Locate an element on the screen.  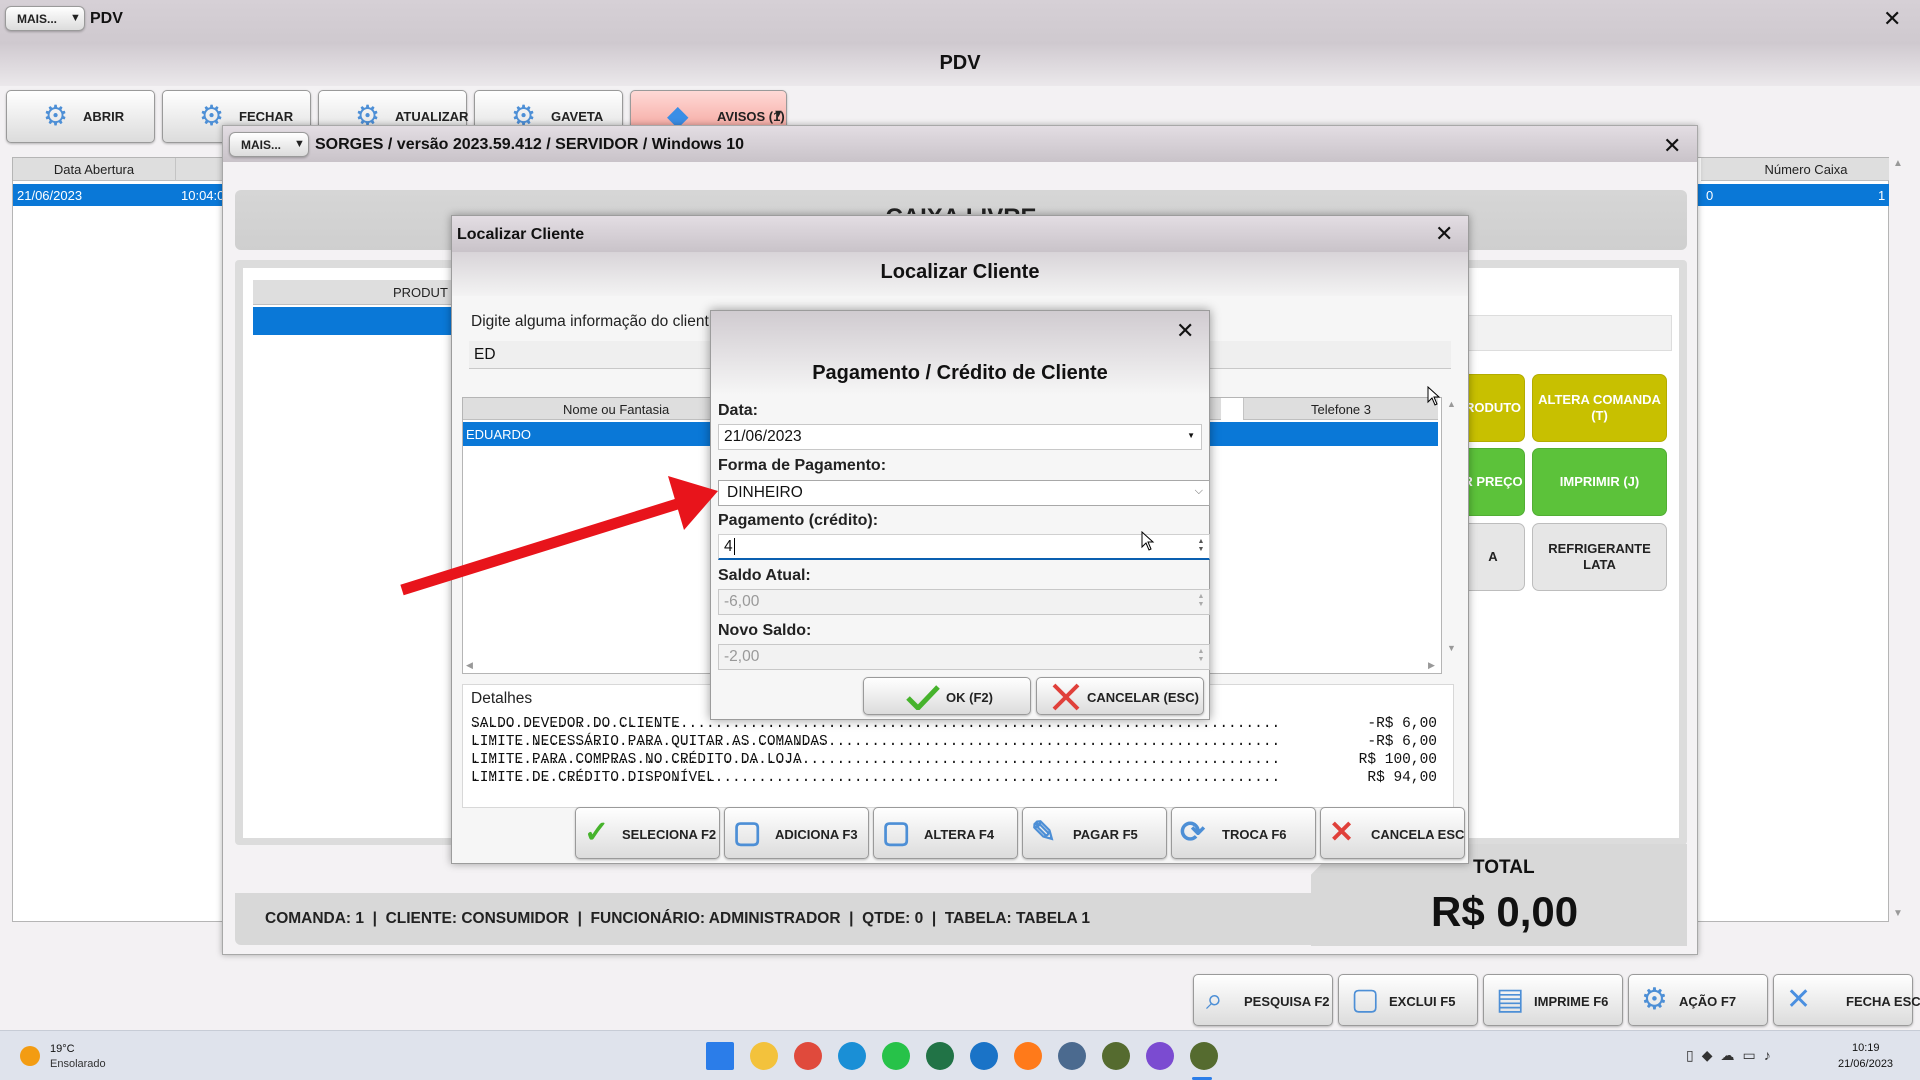
bottom-button-label: PESQUISA F2 is located at coordinates (1287, 1001).